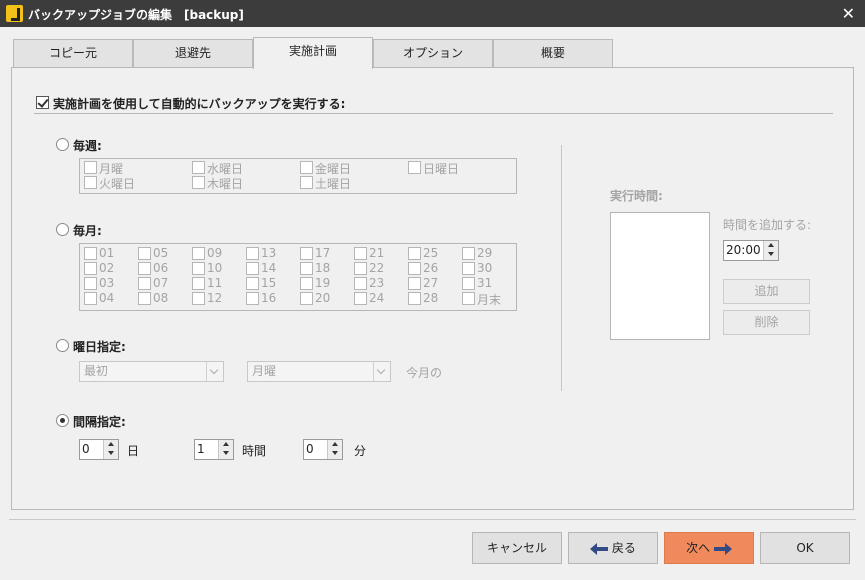 Image resolution: width=865 pixels, height=580 pixels. I want to click on month-day-label: 22, so click(377, 268).